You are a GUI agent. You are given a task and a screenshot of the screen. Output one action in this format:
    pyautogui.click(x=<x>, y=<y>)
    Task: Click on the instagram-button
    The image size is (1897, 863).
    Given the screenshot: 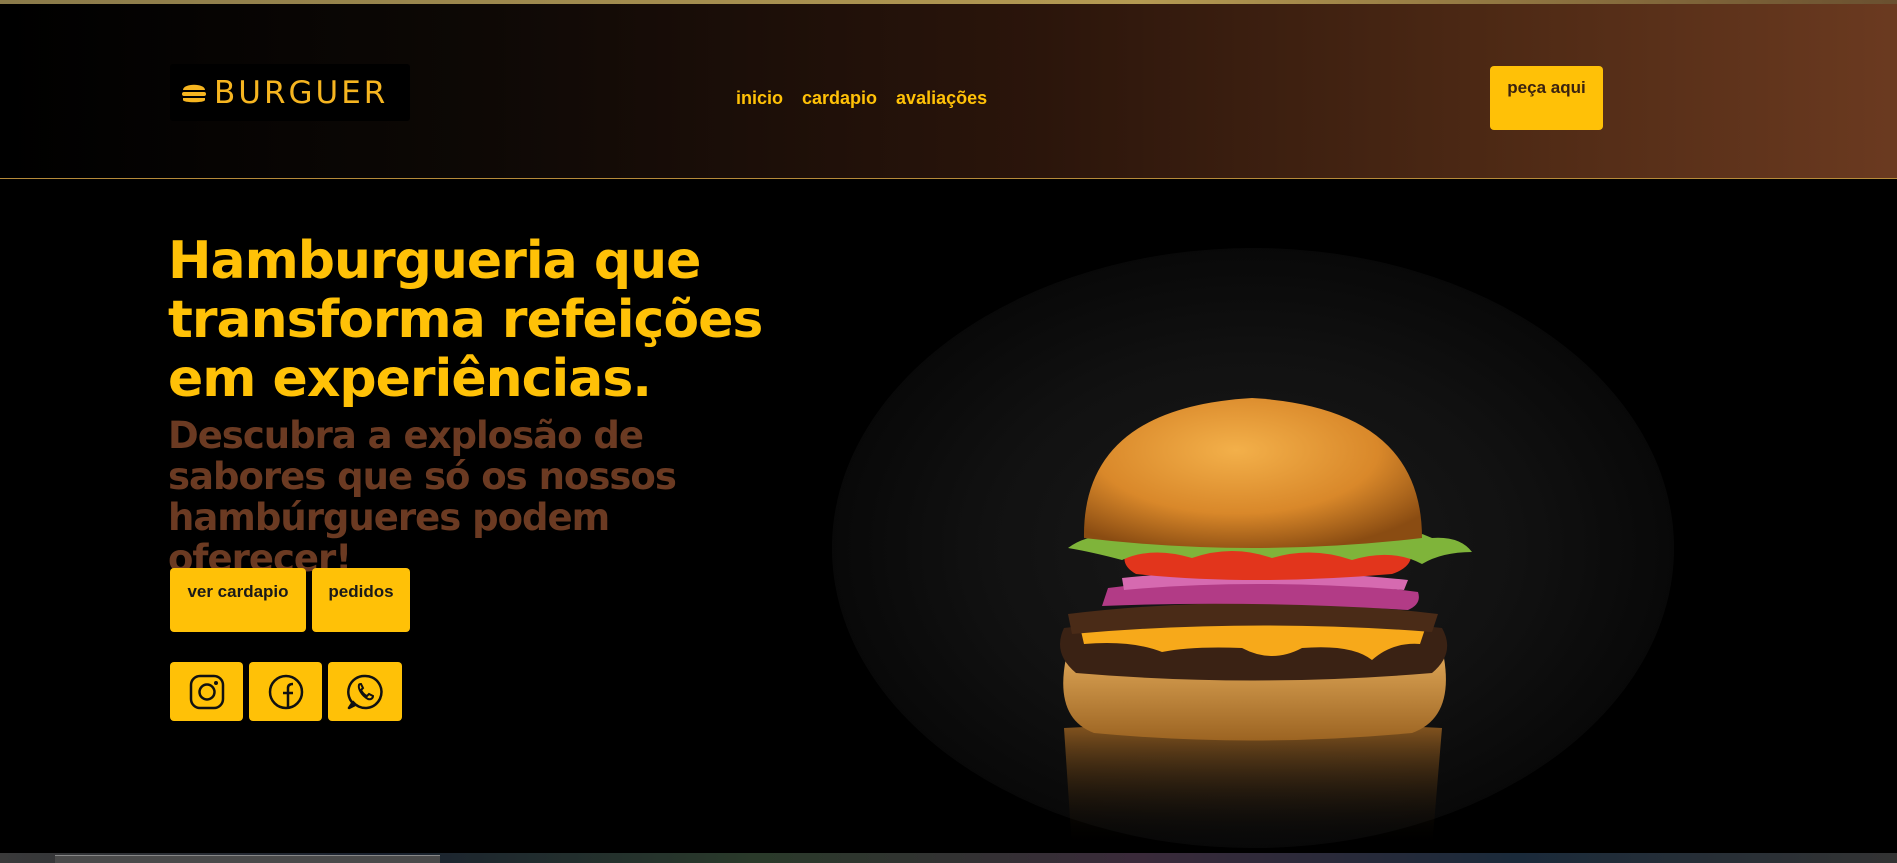 What is the action you would take?
    pyautogui.click(x=206, y=691)
    